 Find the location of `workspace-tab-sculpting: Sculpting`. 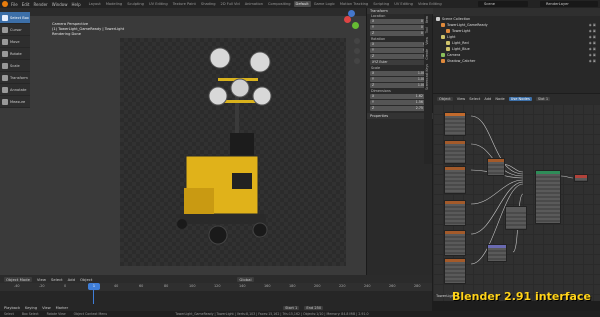

workspace-tab-sculpting: Sculpting is located at coordinates (135, 4).